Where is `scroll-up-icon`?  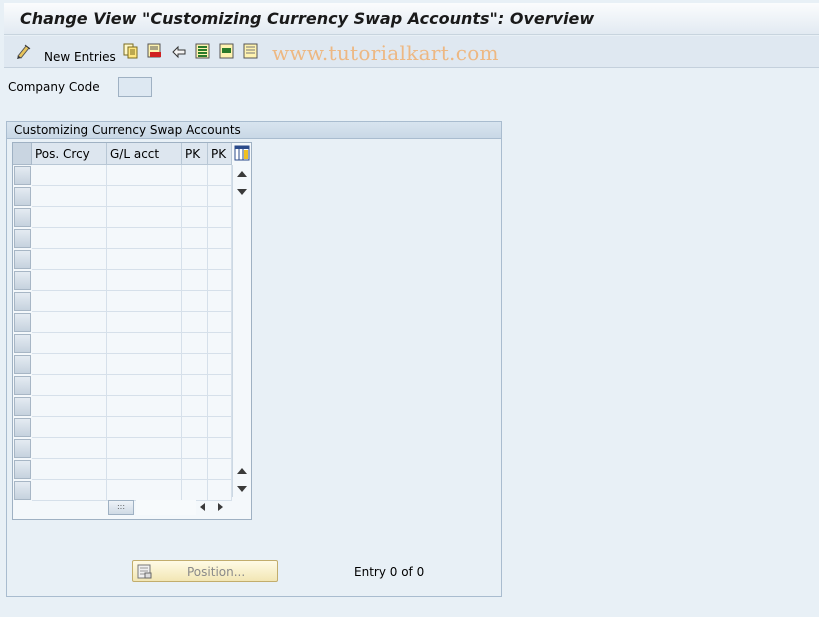
scroll-up-icon is located at coordinates (242, 174).